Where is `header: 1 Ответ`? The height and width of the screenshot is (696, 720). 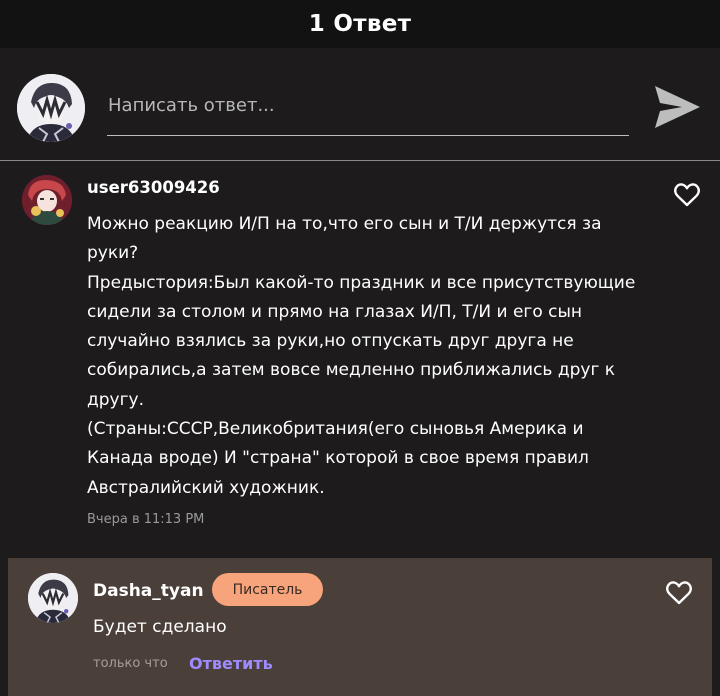
header: 1 Ответ is located at coordinates (360, 24).